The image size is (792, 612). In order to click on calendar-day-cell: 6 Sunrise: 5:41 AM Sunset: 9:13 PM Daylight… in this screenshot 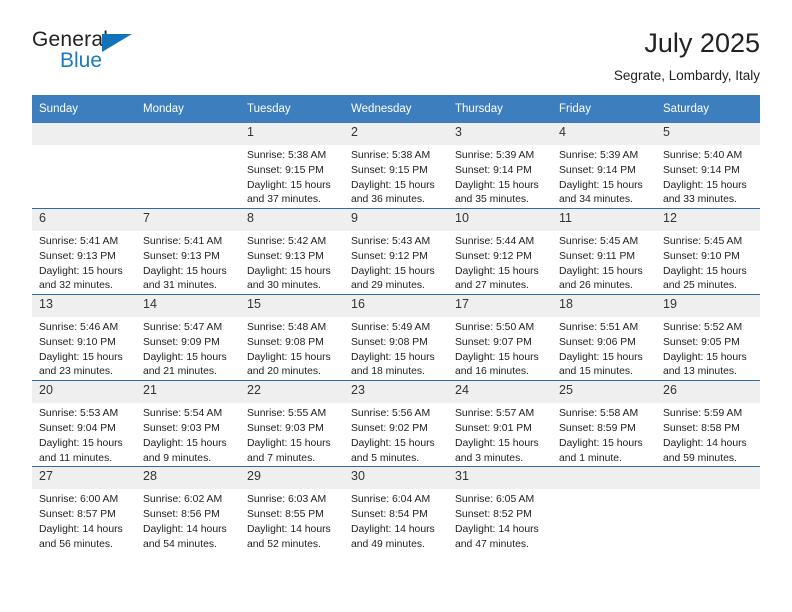, I will do `click(84, 251)`.